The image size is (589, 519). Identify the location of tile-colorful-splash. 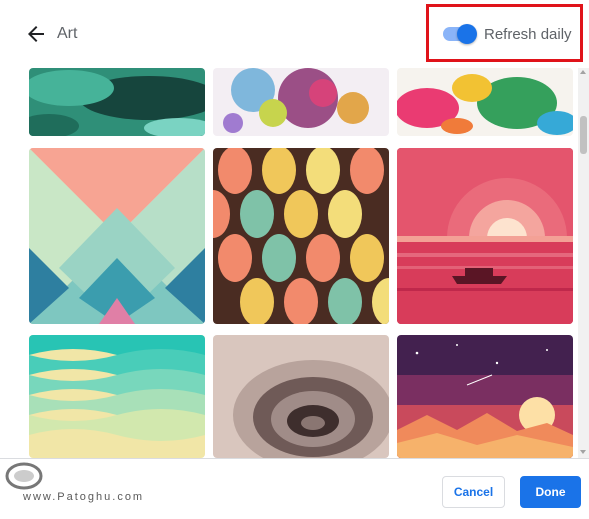
(485, 102).